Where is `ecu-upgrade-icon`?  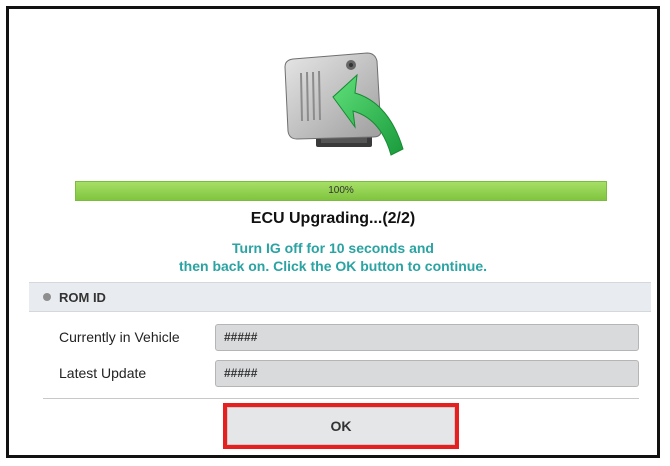
ecu-upgrade-icon is located at coordinates (344, 104).